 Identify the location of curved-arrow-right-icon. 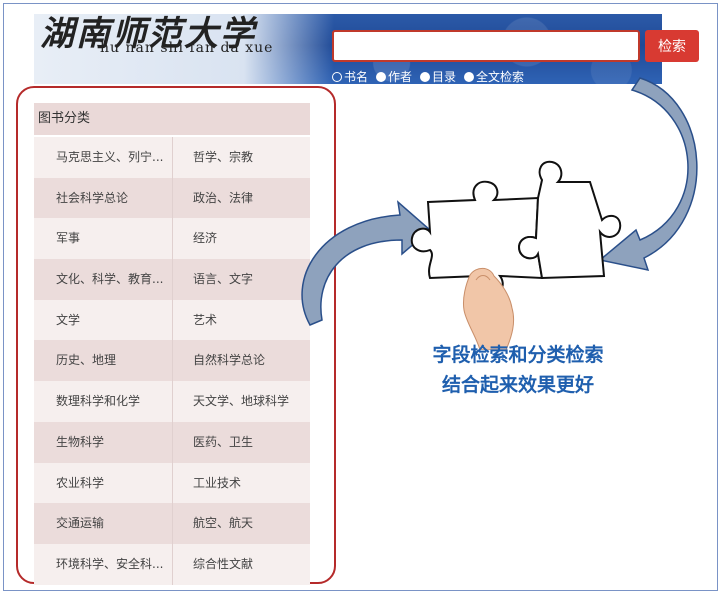
(648, 174).